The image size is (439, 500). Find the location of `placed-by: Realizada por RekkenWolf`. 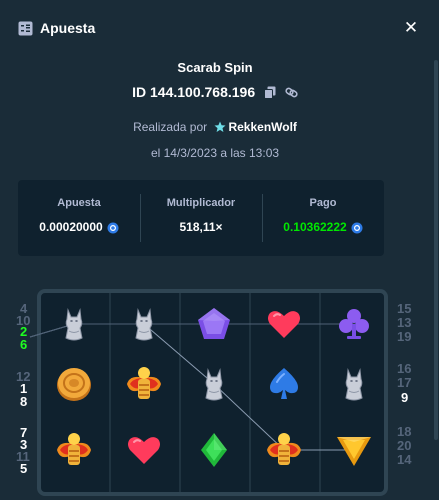

placed-by: Realizada por RekkenWolf is located at coordinates (215, 127).